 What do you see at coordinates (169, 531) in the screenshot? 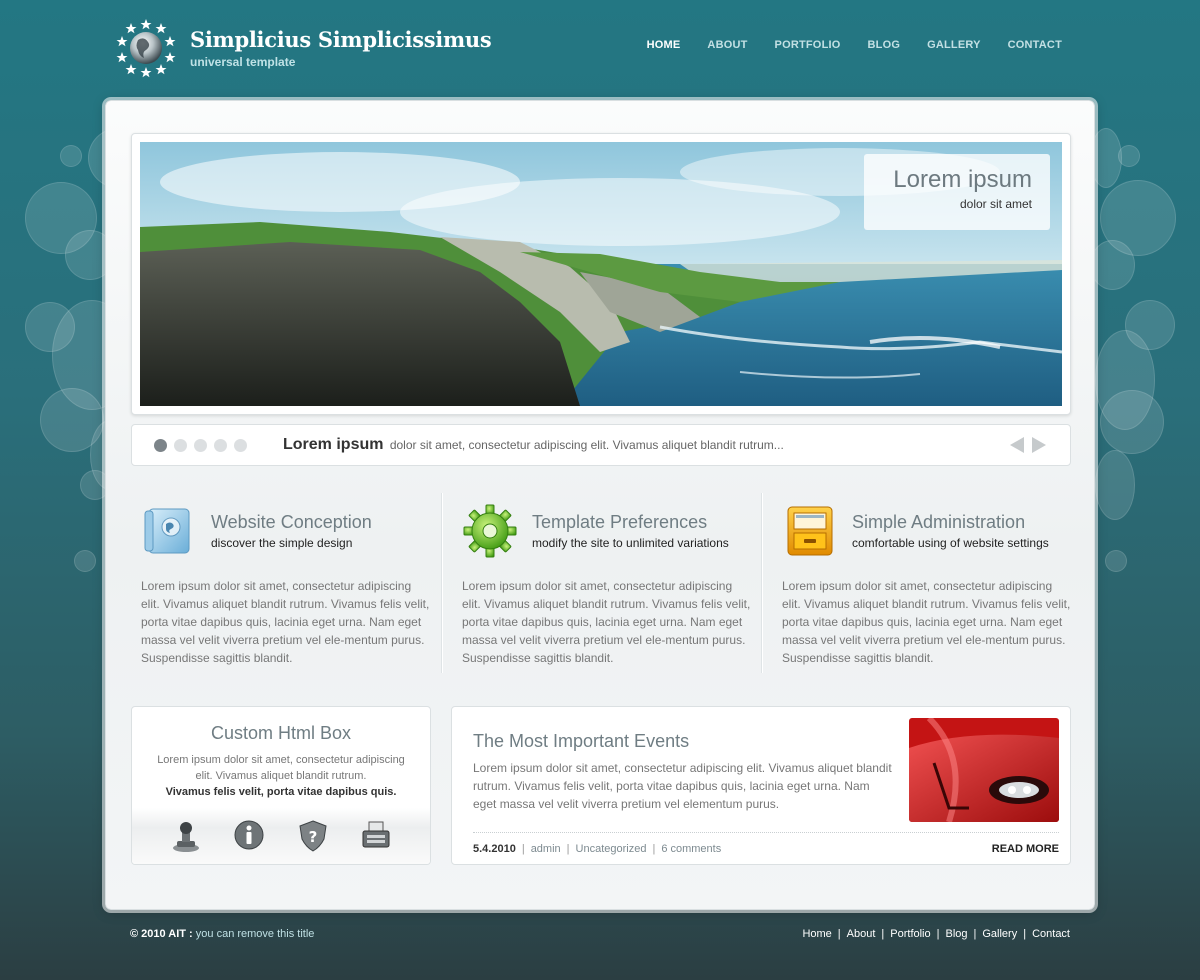
I see `book-globe-icon` at bounding box center [169, 531].